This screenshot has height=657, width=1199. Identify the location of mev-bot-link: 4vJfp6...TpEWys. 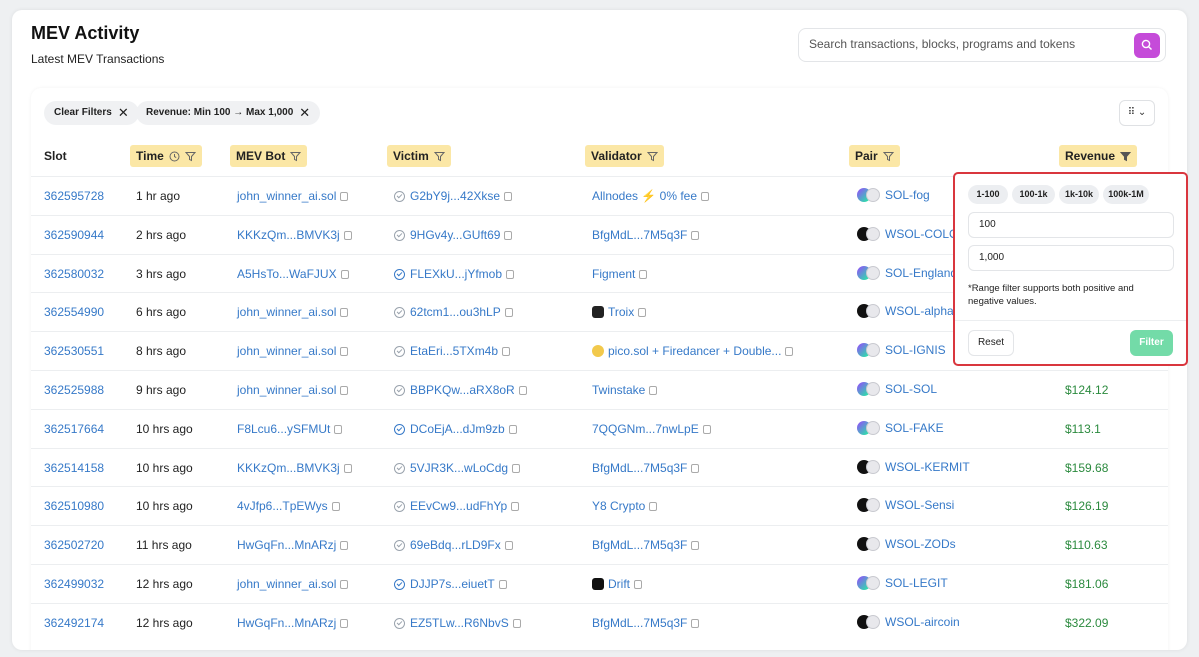
(282, 506).